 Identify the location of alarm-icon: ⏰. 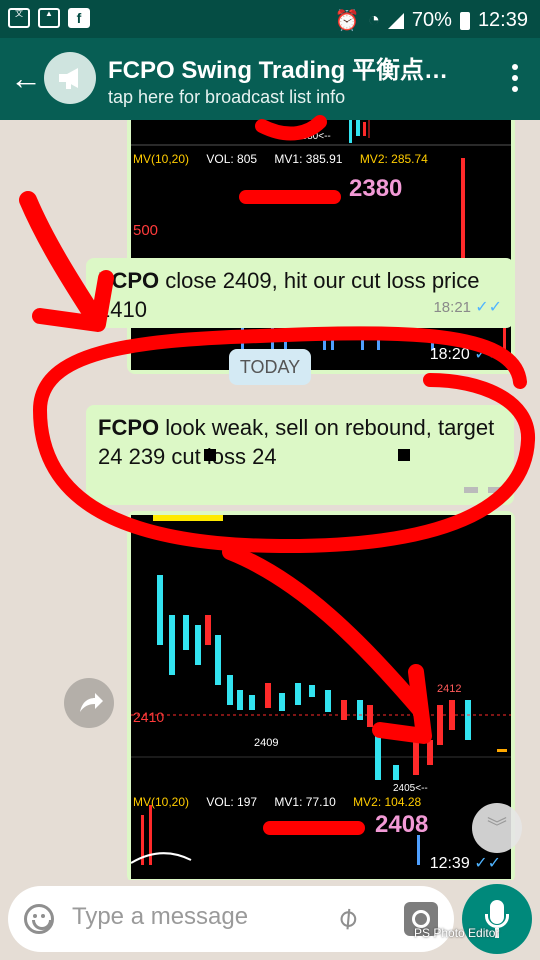
(347, 21).